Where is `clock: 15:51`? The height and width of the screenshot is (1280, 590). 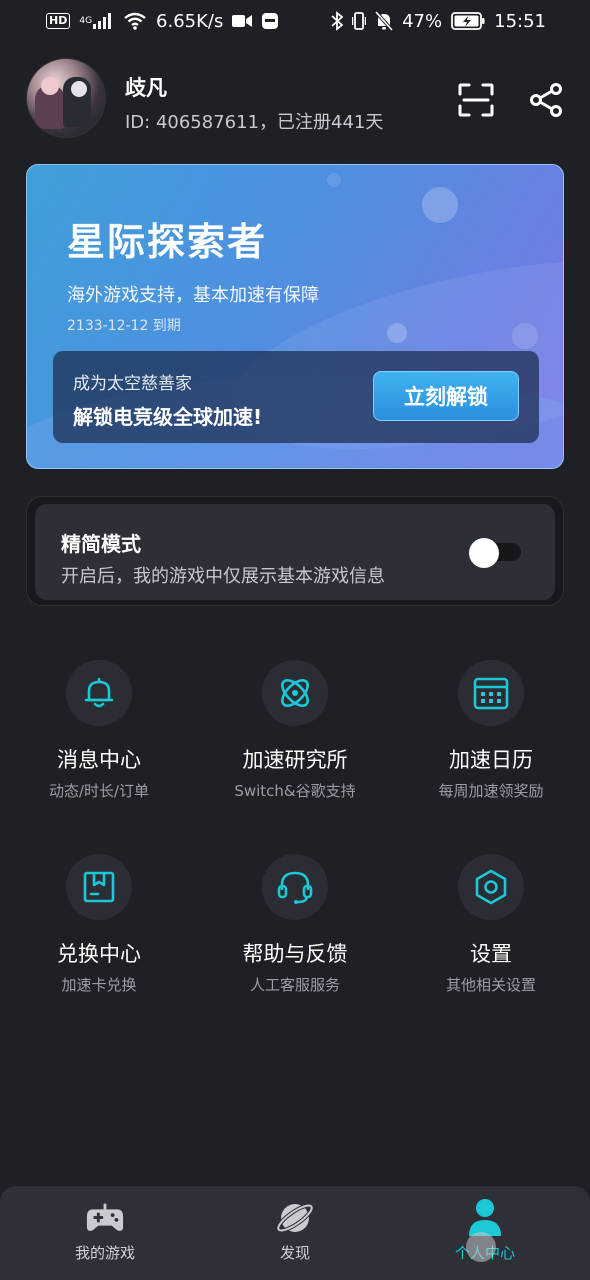
clock: 15:51 is located at coordinates (520, 21).